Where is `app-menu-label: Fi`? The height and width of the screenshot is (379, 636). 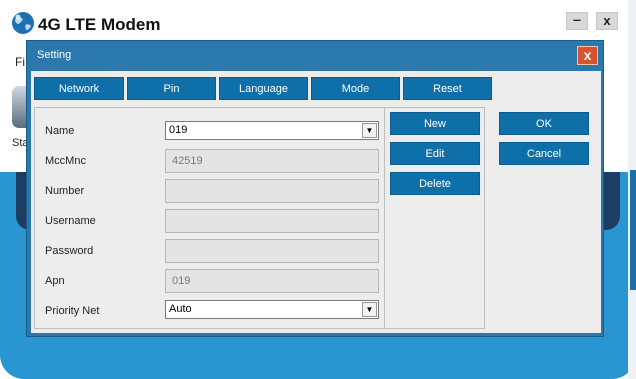
app-menu-label: Fi is located at coordinates (20, 62).